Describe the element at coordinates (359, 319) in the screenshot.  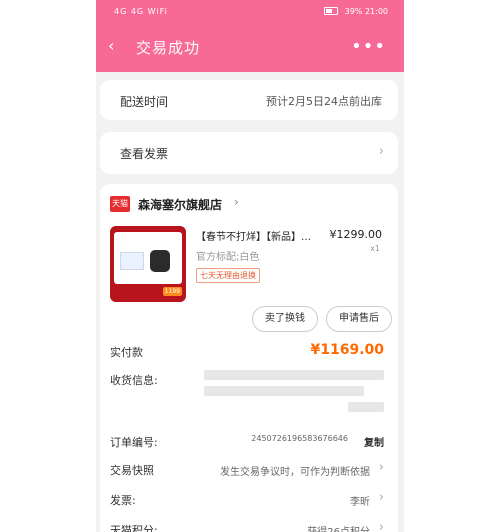
I see `after-sale-button: 申请售后` at that location.